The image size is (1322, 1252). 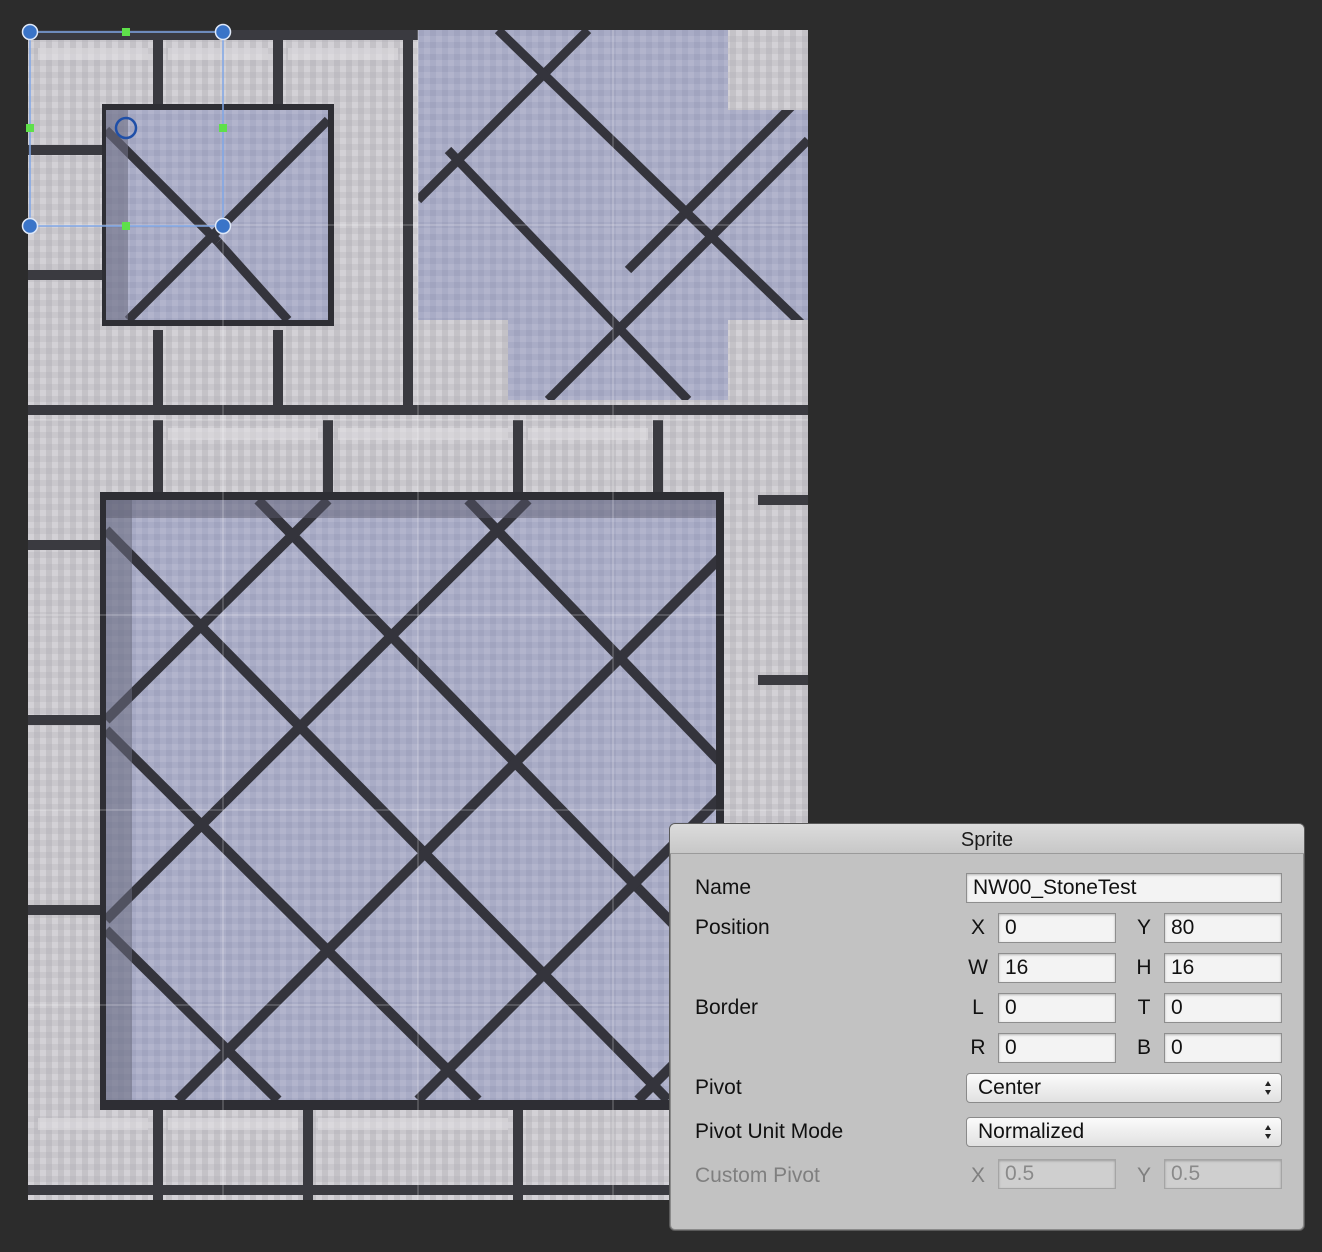 What do you see at coordinates (1223, 1174) in the screenshot?
I see `custom-pivot-y-field` at bounding box center [1223, 1174].